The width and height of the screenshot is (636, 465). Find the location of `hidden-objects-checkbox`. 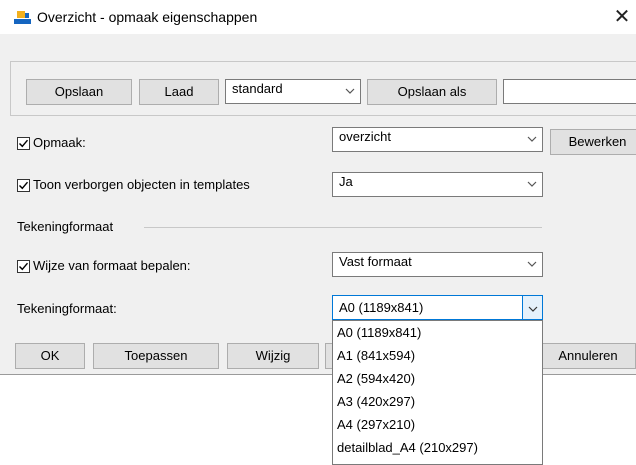

hidden-objects-checkbox is located at coordinates (23, 185).